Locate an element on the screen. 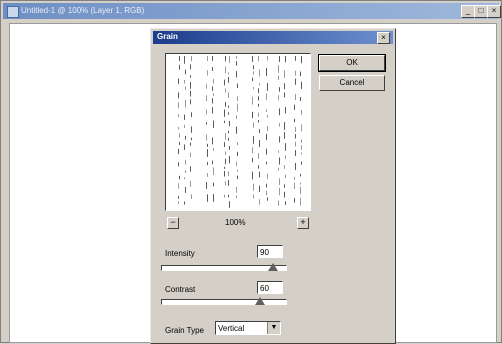 Image resolution: width=502 pixels, height=344 pixels. intensity-slider-thumb is located at coordinates (272, 267).